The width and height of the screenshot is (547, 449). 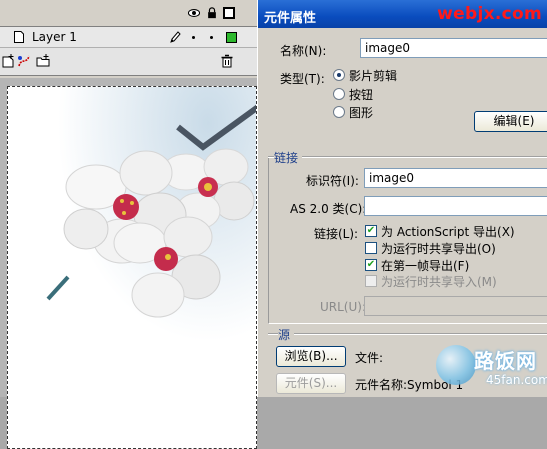 What do you see at coordinates (286, 334) in the screenshot?
I see `source-section-title: 源` at bounding box center [286, 334].